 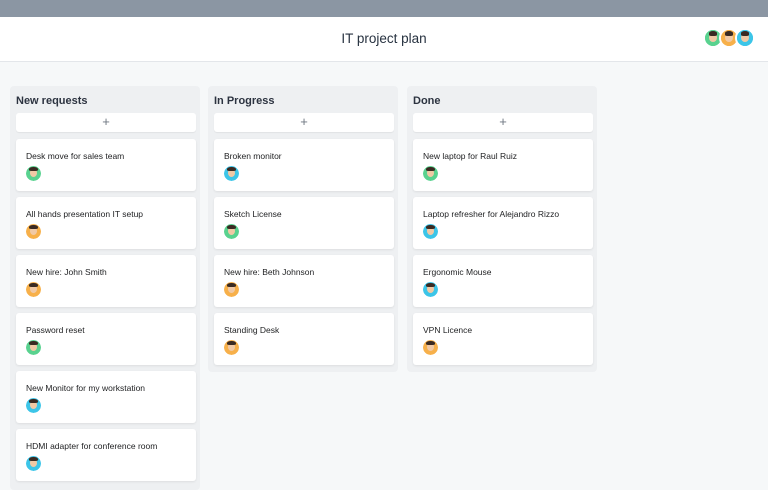 I want to click on task-card: New hire: John Smith, so click(x=106, y=281).